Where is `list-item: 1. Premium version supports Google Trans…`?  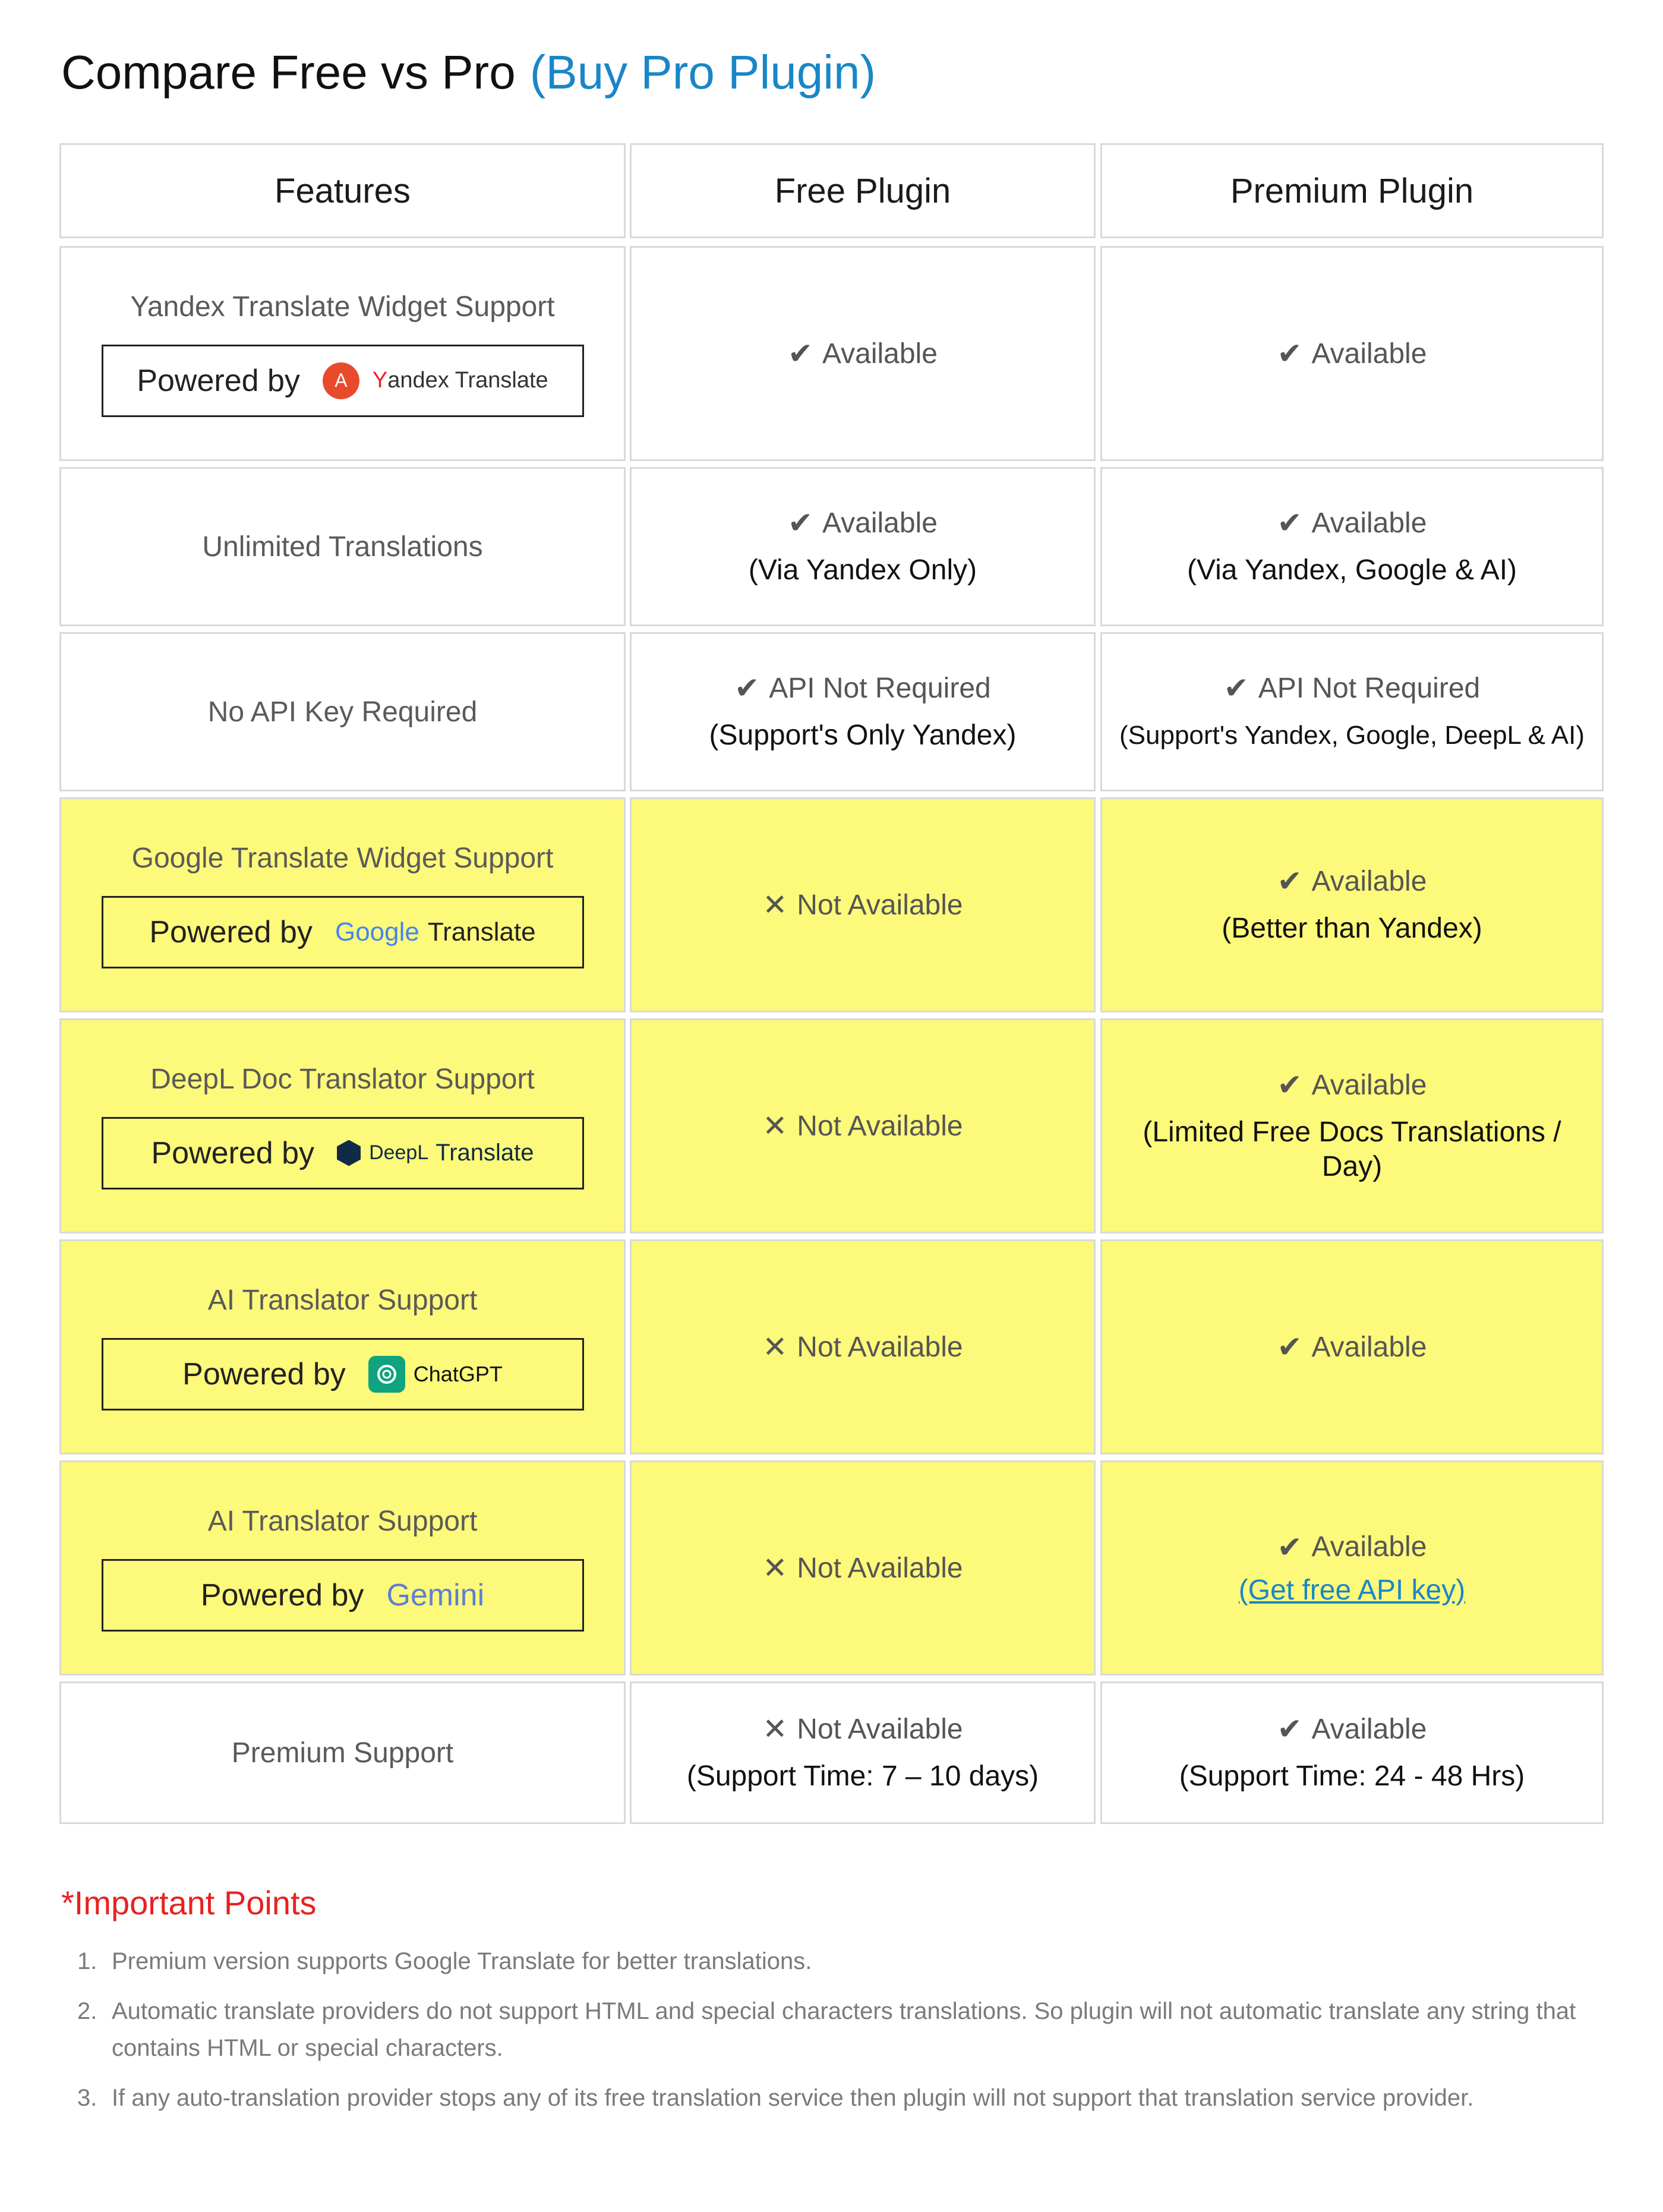
list-item: 1. Premium version supports Google Trans… is located at coordinates (837, 1961).